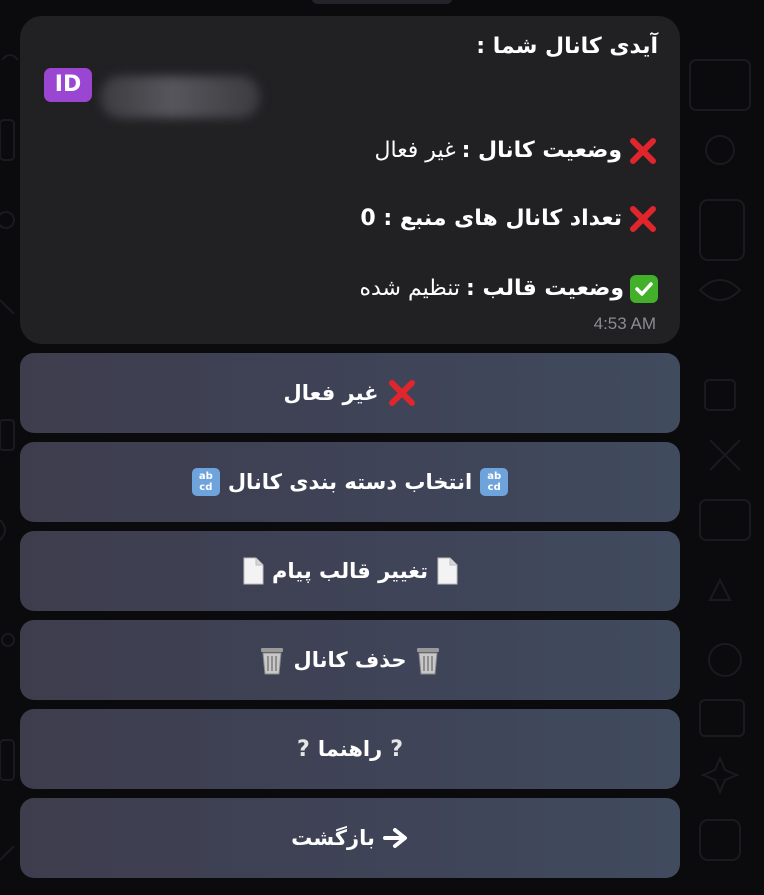 This screenshot has height=895, width=764. I want to click on template-status-line: وضعیت قالب : تنظیم شده, so click(508, 289).